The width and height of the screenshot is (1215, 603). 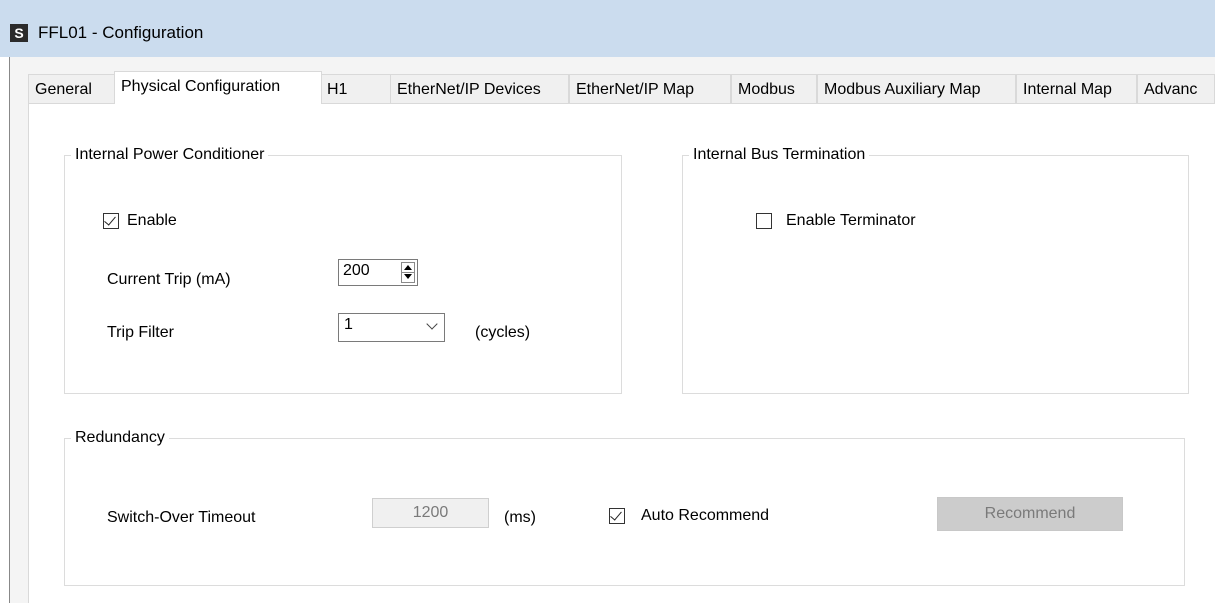 I want to click on enable-checkbox, so click(x=111, y=221).